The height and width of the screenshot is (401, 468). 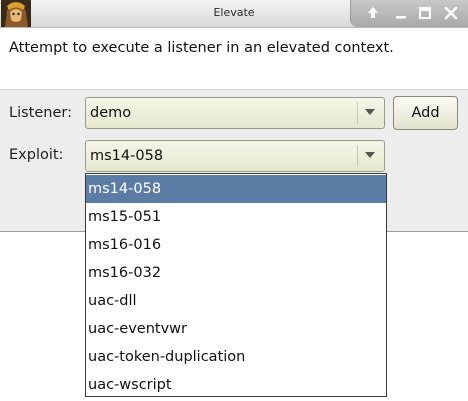 What do you see at coordinates (127, 156) in the screenshot?
I see `exploit-value: ms14-058` at bounding box center [127, 156].